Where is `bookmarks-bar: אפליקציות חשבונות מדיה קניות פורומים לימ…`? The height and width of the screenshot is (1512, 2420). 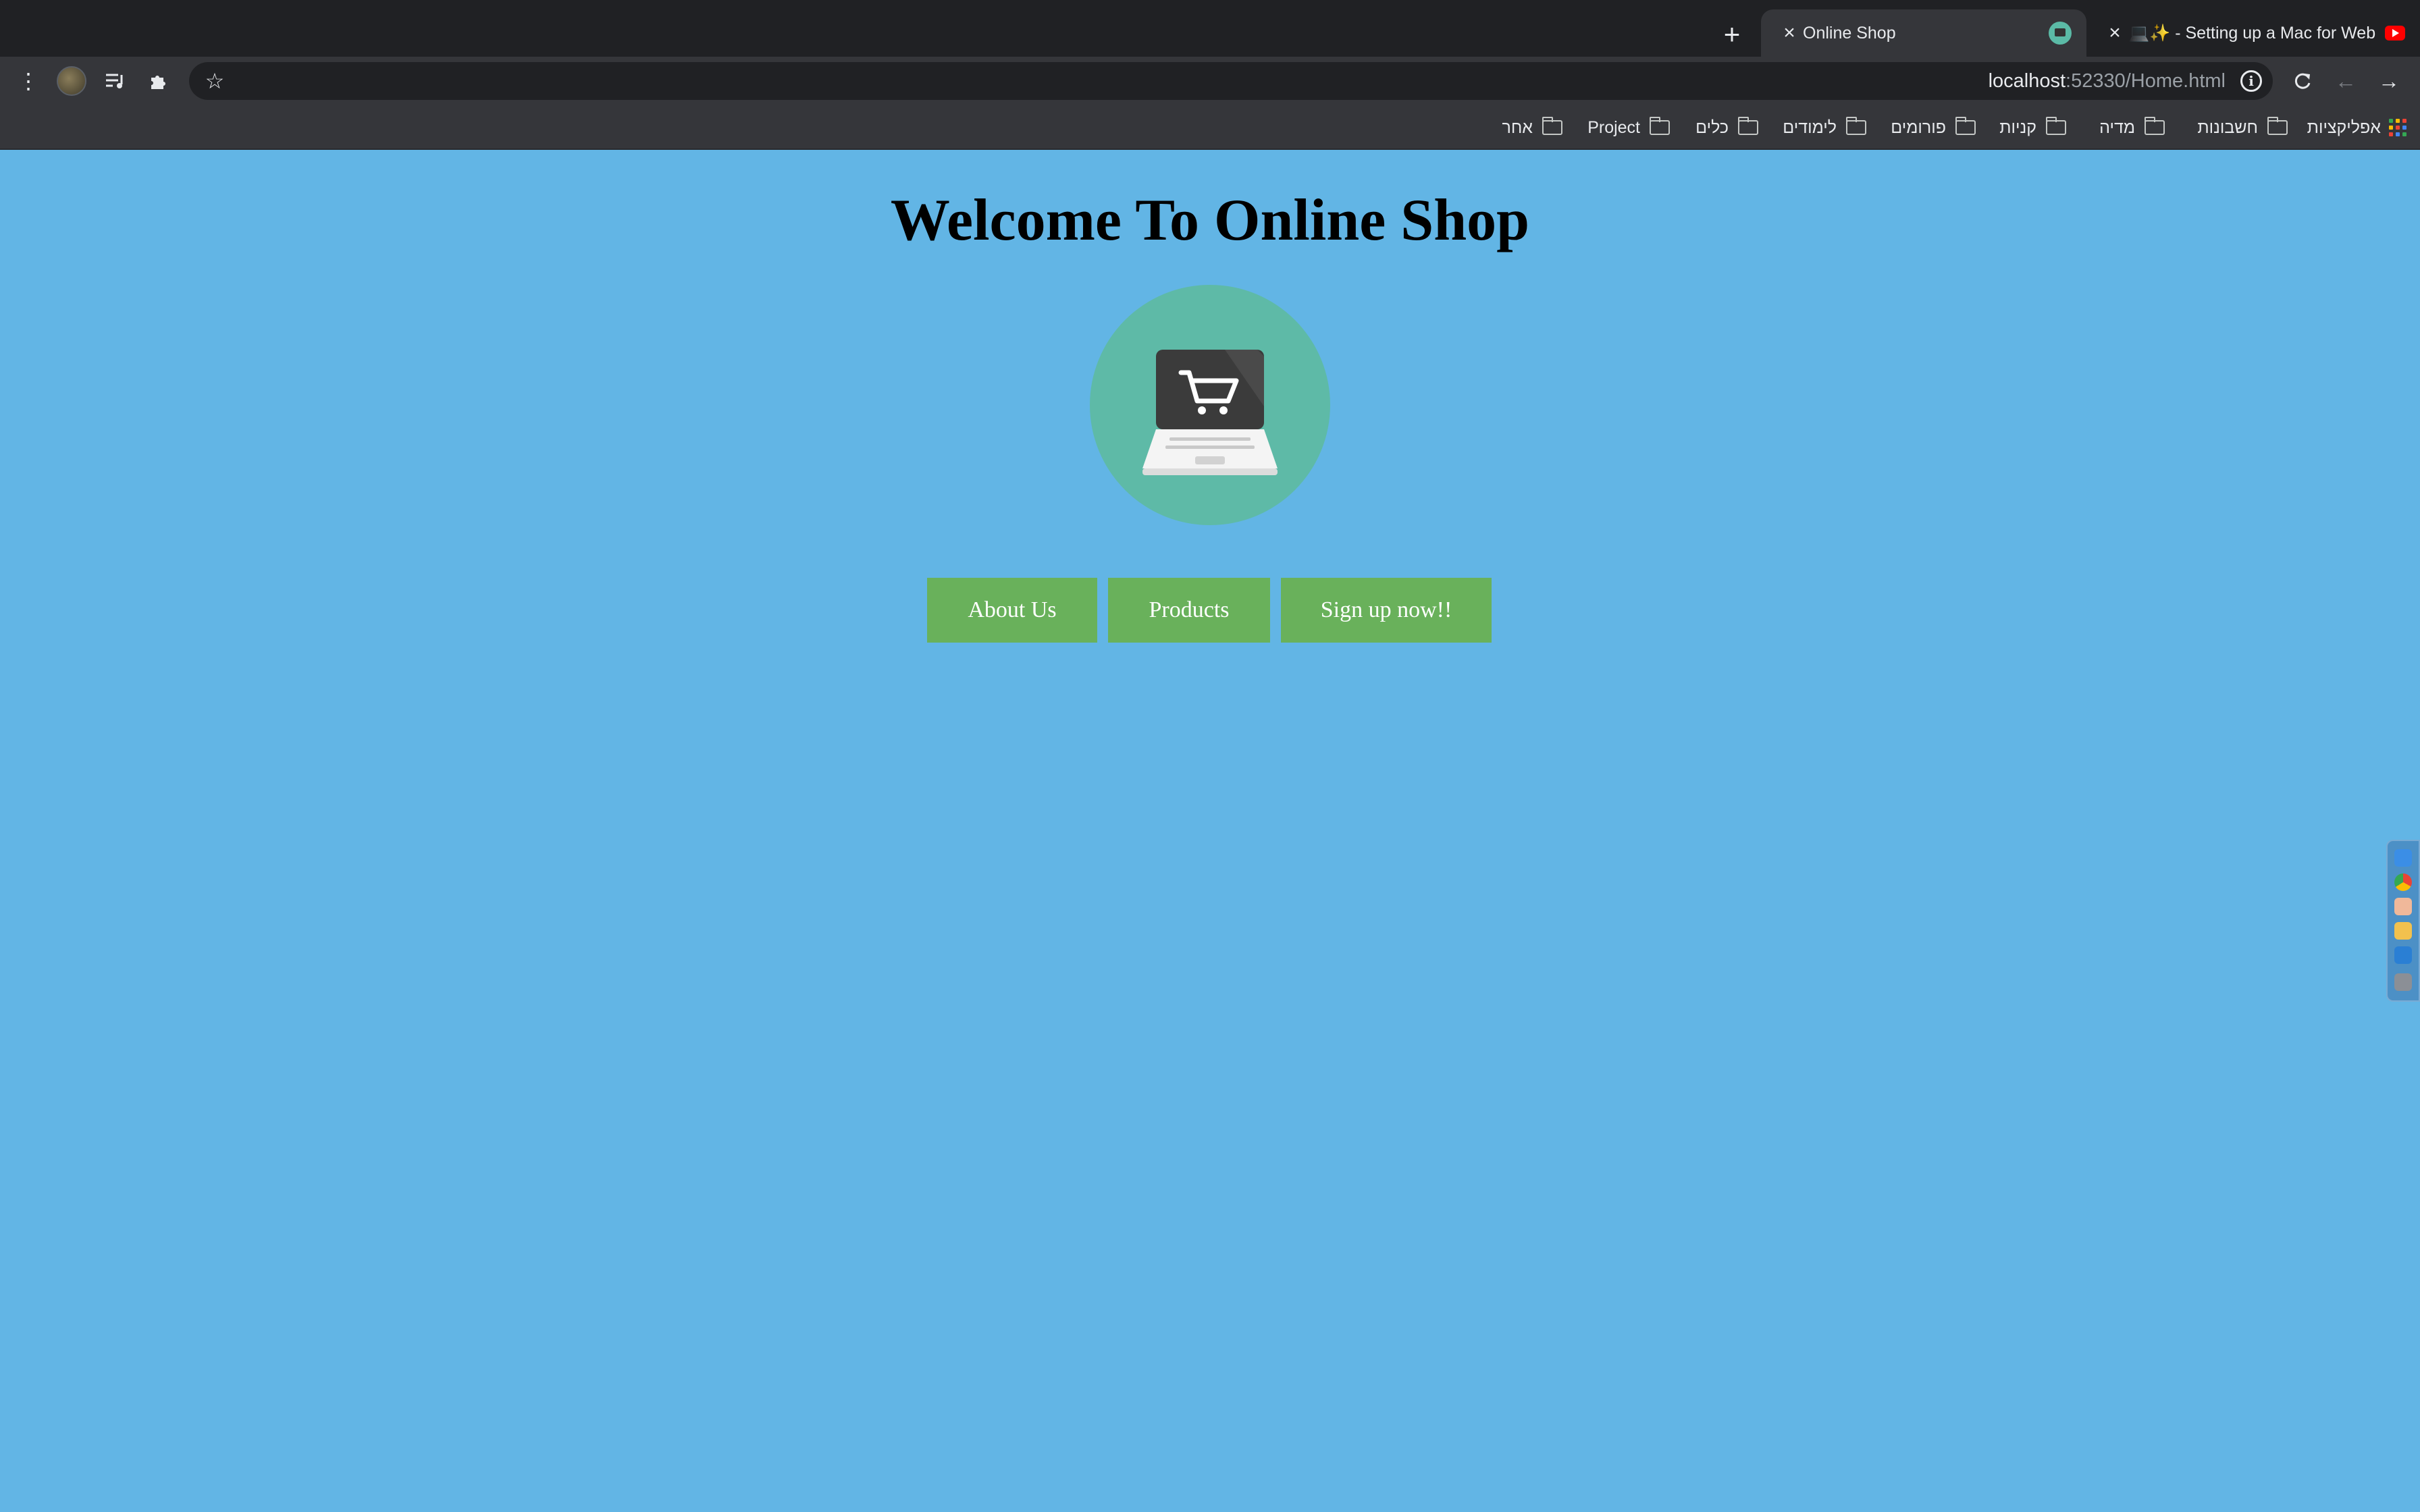
bookmarks-bar: אפליקציות חשבונות מדיה קניות פורומים לימ… is located at coordinates (1210, 127).